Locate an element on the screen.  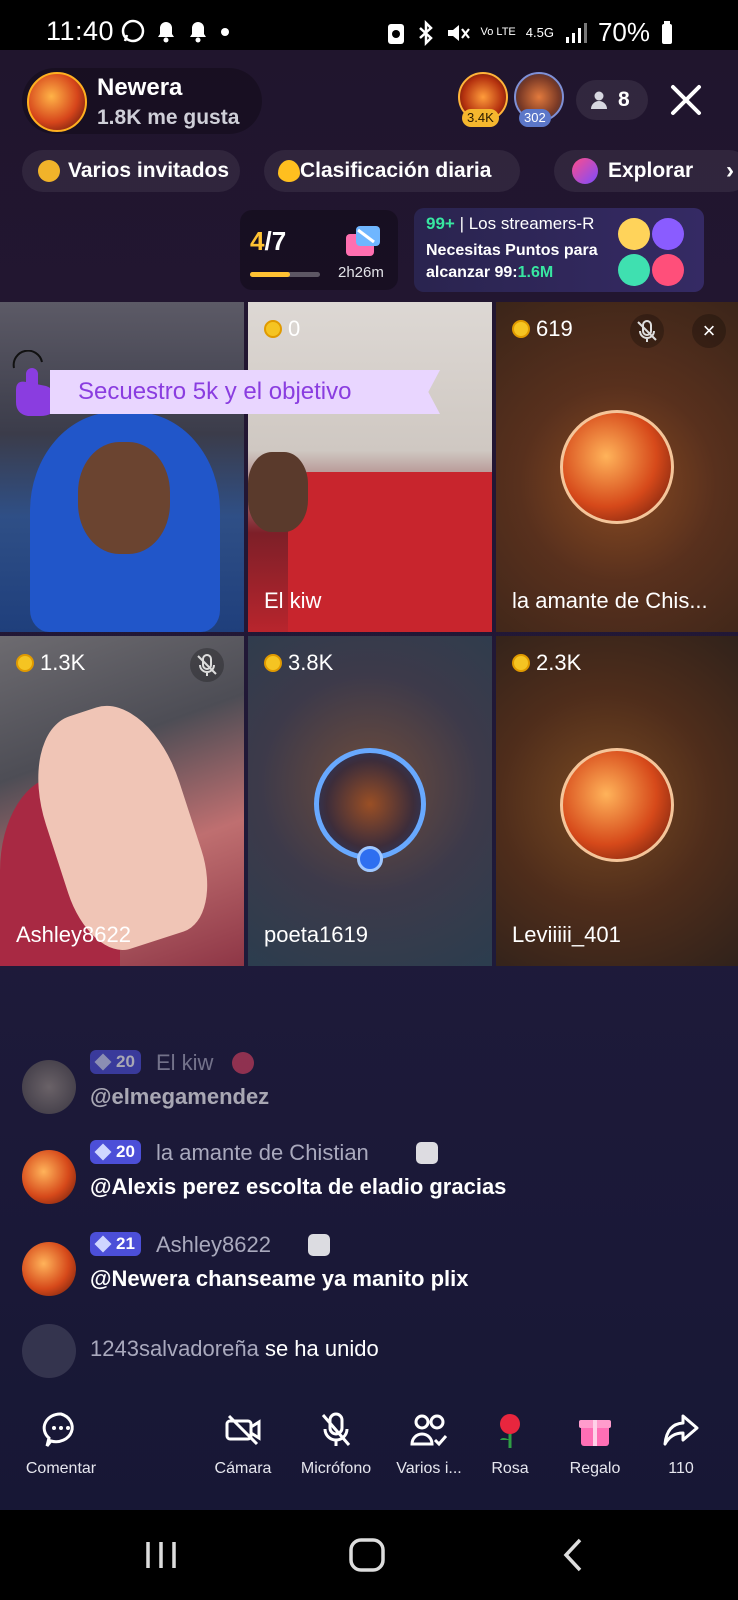
explore-chip: Explorar › is located at coordinates (646, 171).